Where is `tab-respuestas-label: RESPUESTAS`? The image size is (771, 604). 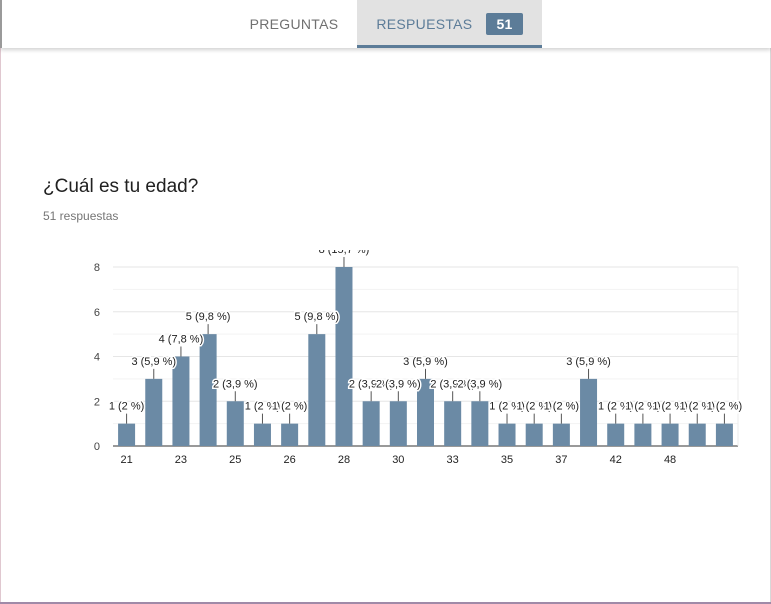 tab-respuestas-label: RESPUESTAS is located at coordinates (424, 24).